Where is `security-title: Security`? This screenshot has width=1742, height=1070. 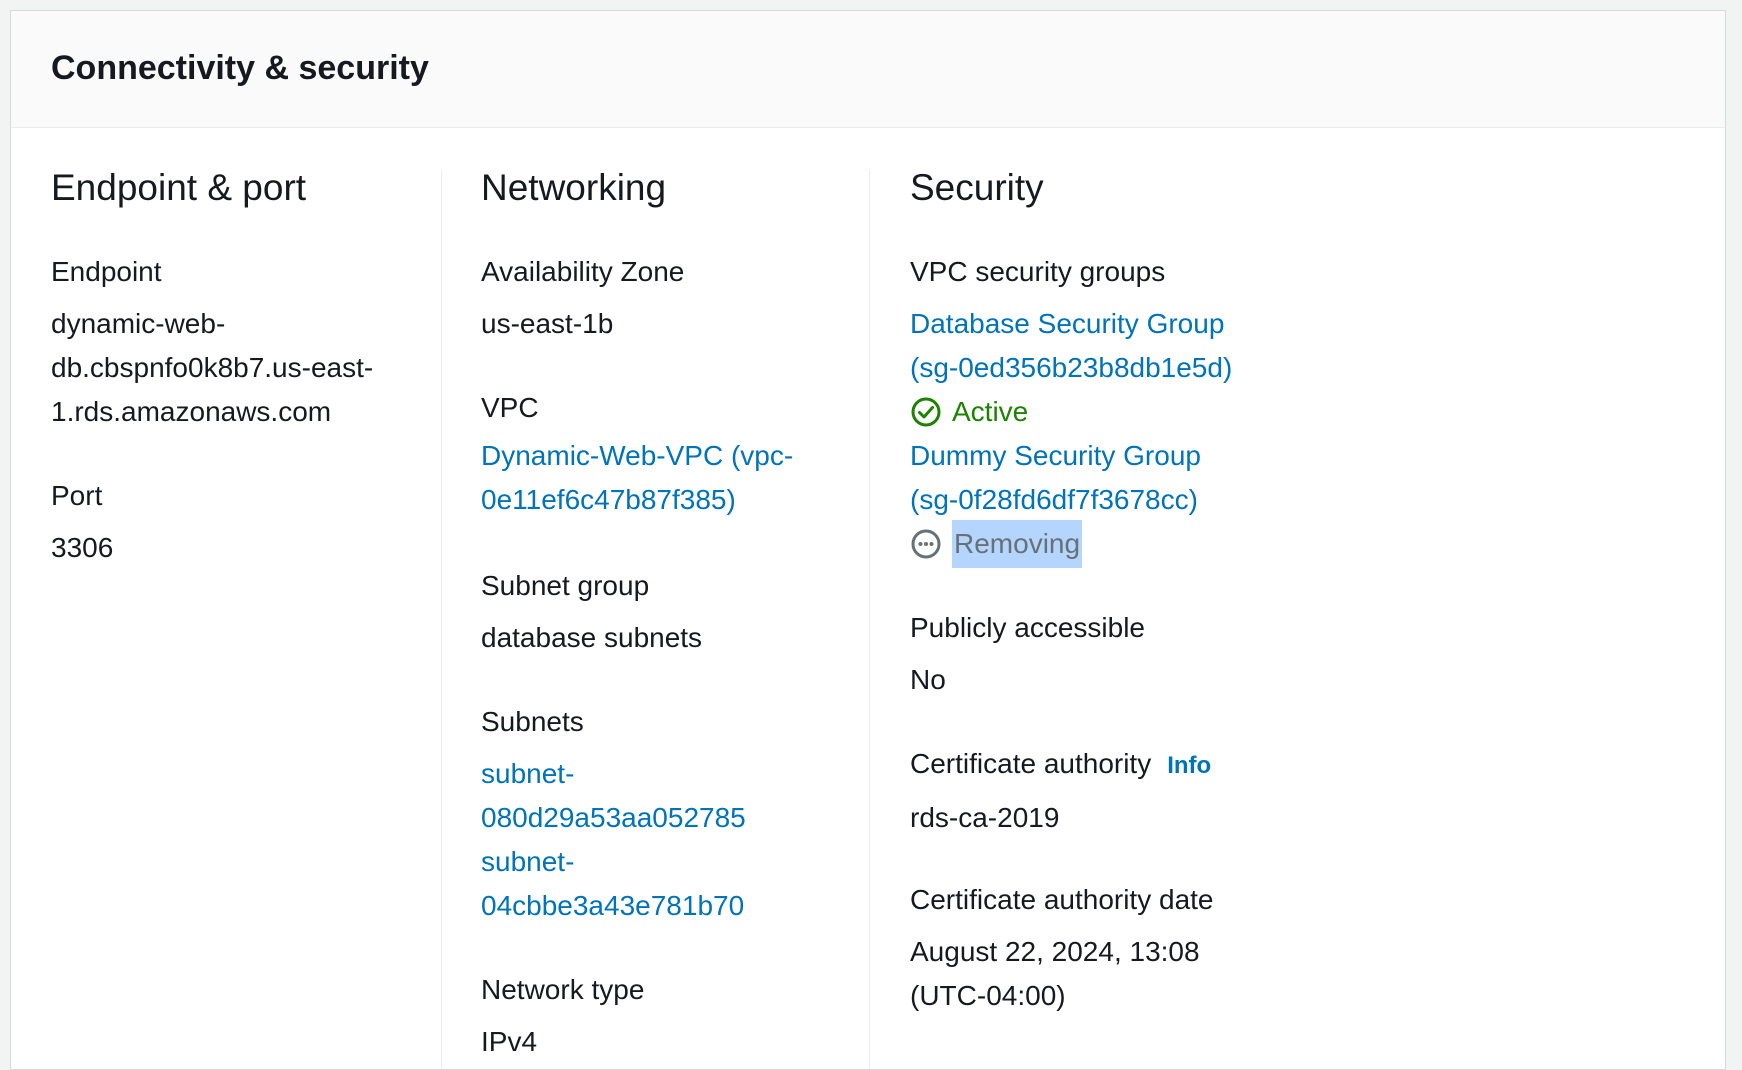 security-title: Security is located at coordinates (977, 187).